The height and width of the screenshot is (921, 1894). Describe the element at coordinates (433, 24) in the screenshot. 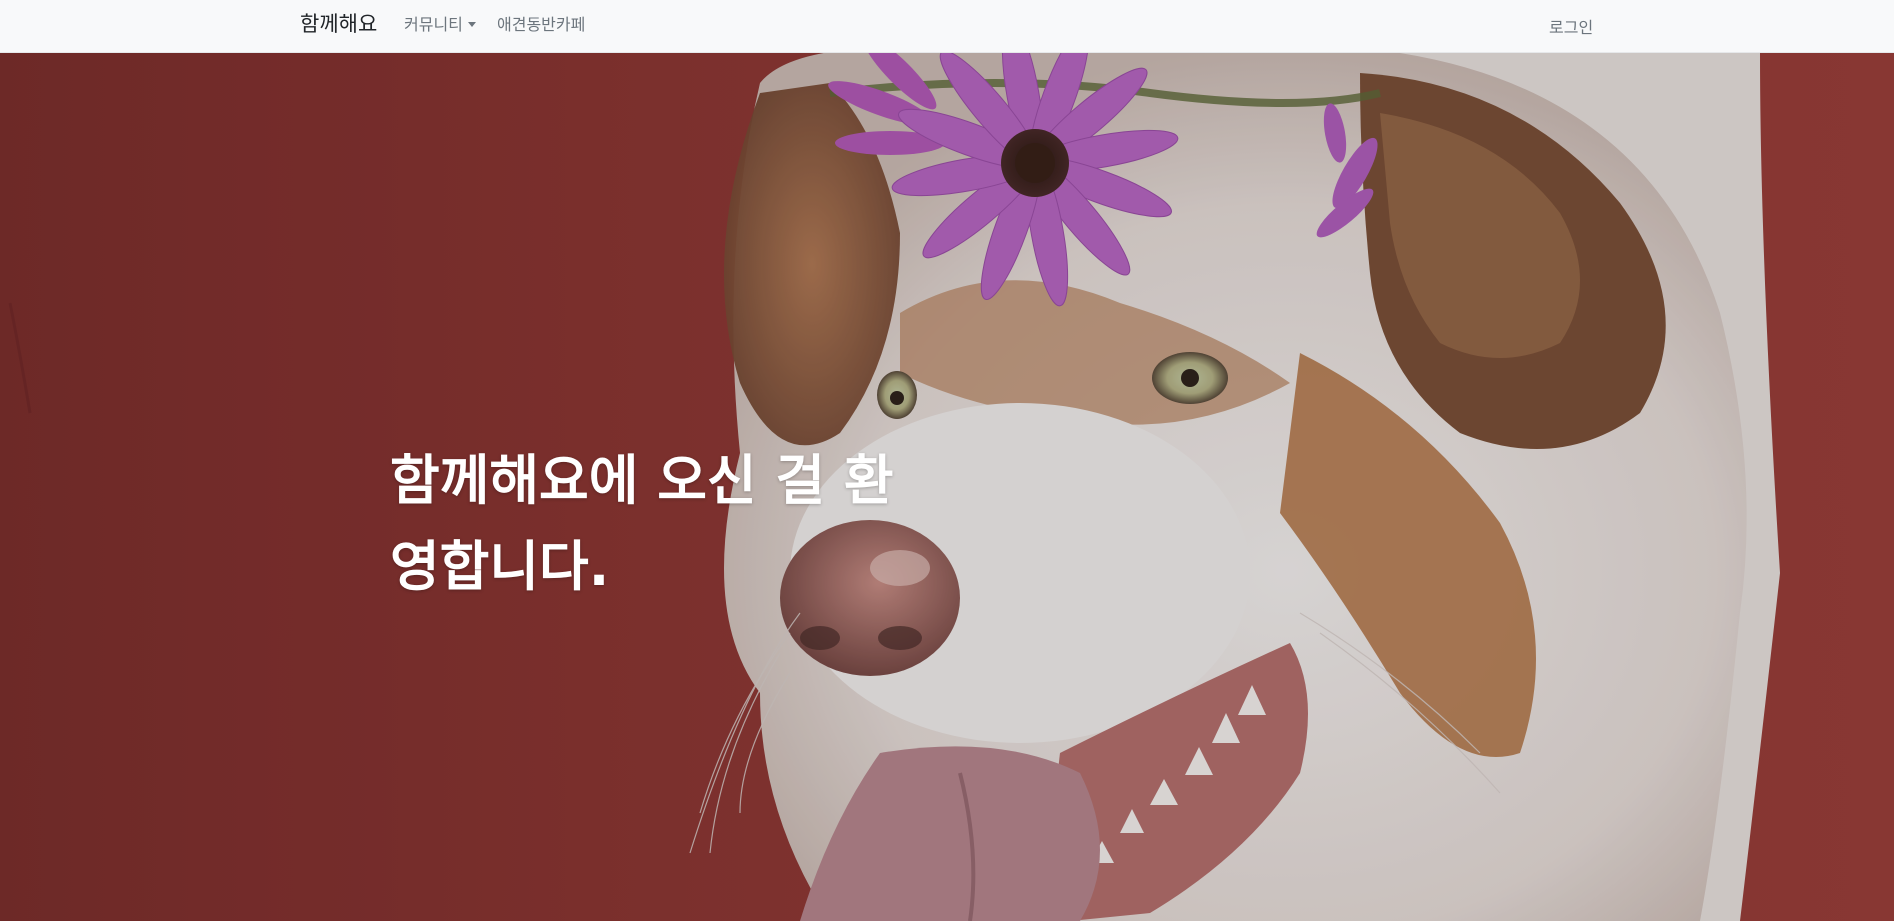

I see `nav-community-label: 커뮤니티` at that location.